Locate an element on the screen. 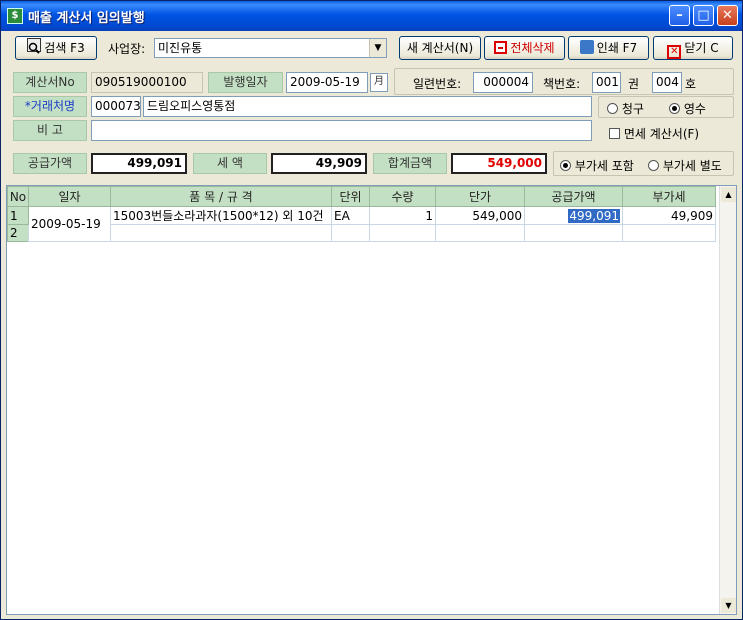  col-header-unit: 단위 is located at coordinates (350, 196).